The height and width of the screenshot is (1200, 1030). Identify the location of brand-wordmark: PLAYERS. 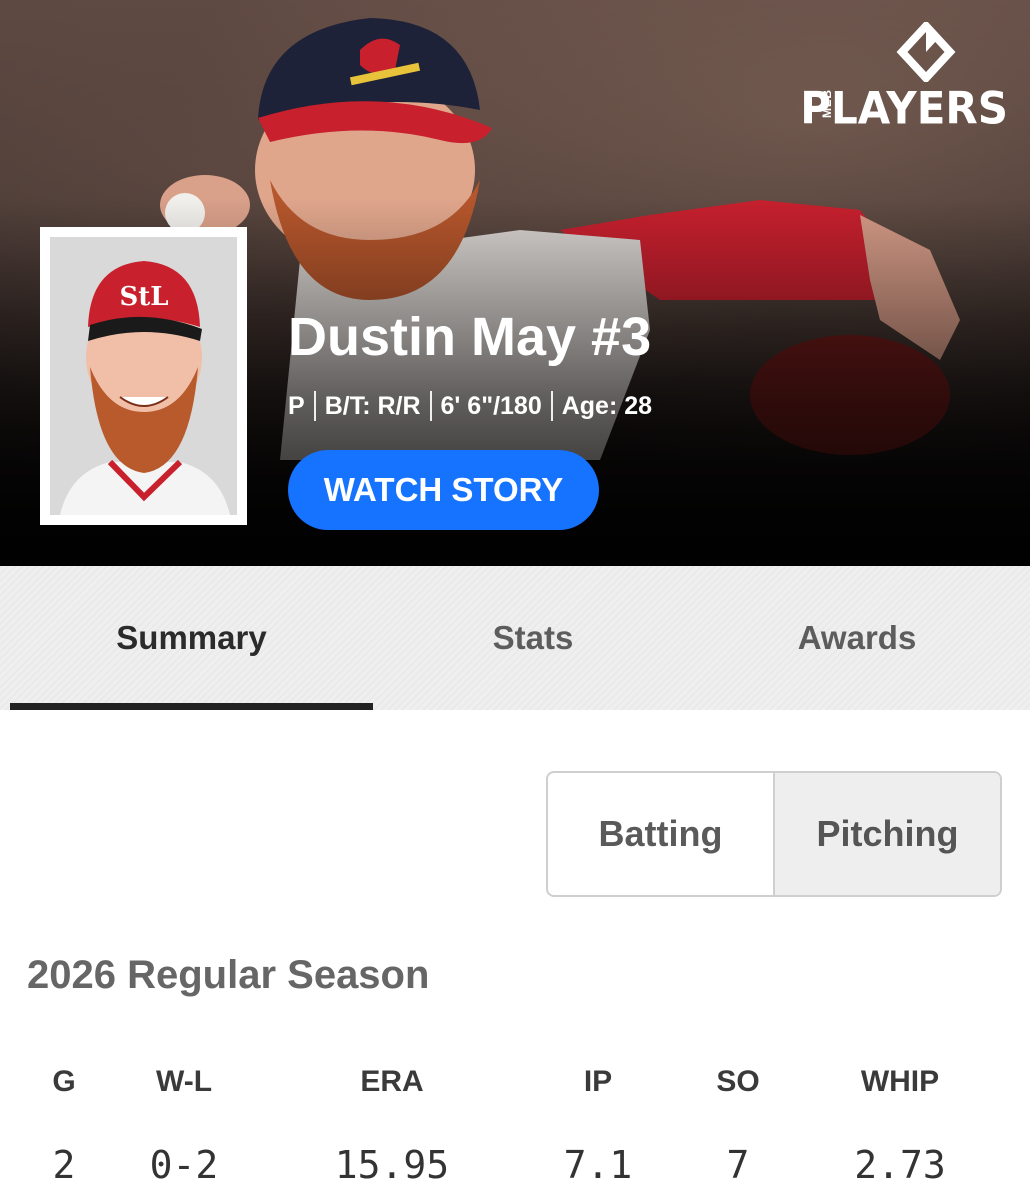
(904, 108).